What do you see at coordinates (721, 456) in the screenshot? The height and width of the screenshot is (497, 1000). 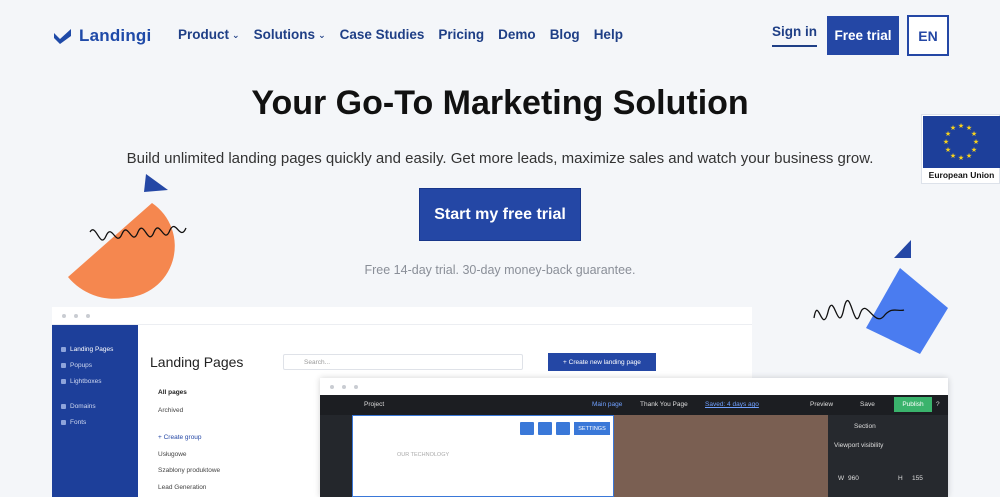 I see `hero-photo` at bounding box center [721, 456].